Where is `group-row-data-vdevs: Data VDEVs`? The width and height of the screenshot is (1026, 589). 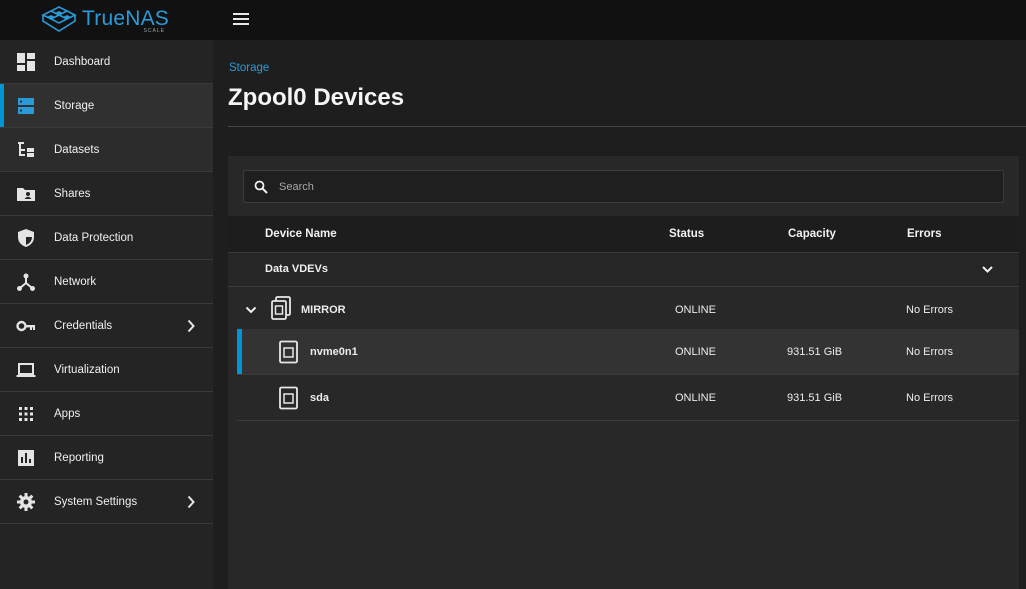 group-row-data-vdevs: Data VDEVs is located at coordinates (623, 270).